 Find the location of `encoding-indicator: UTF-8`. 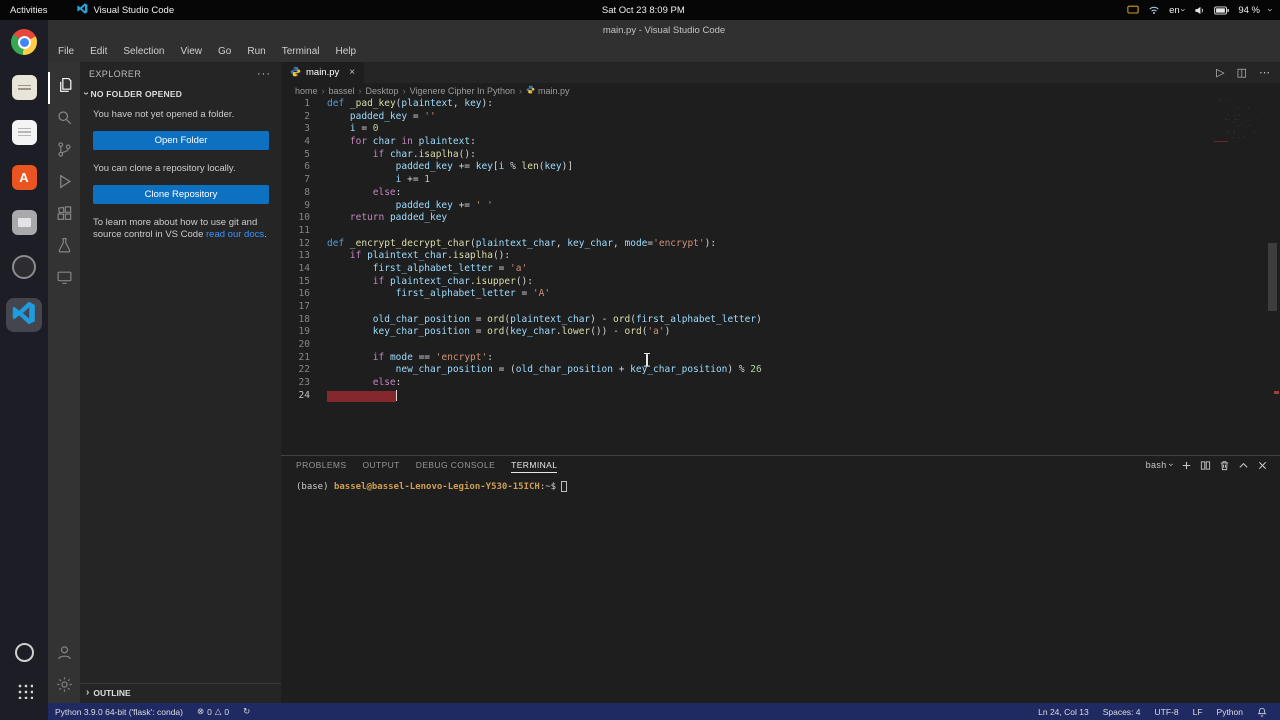

encoding-indicator: UTF-8 is located at coordinates (1167, 712).